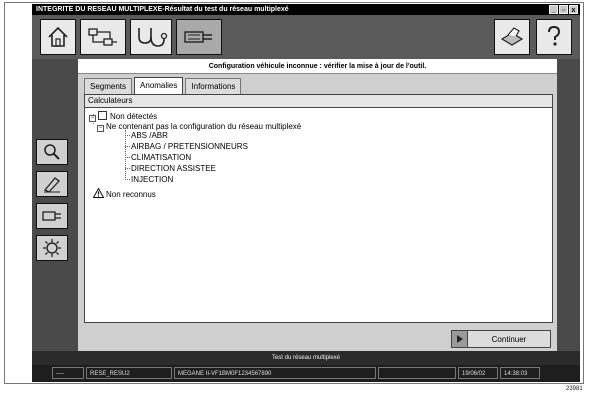 This screenshot has height=402, width=595. I want to click on multiplex-test-button, so click(151, 37).